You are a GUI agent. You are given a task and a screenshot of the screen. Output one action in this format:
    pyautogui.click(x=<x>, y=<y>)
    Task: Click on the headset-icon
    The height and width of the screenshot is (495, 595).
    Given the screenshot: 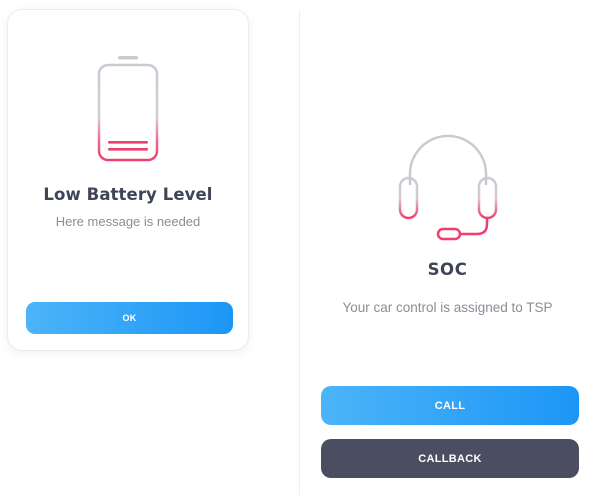 What is the action you would take?
    pyautogui.click(x=448, y=187)
    